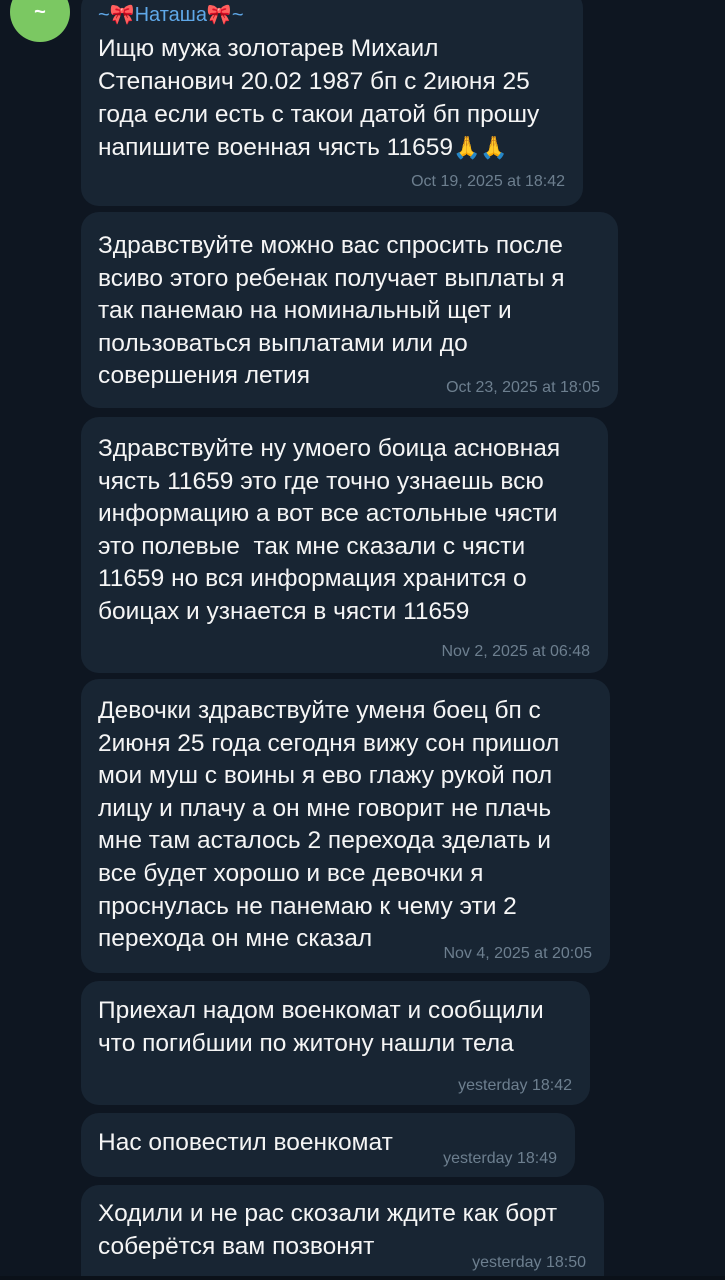  What do you see at coordinates (500, 1158) in the screenshot?
I see `message-timestamp: yesterday 18:49` at bounding box center [500, 1158].